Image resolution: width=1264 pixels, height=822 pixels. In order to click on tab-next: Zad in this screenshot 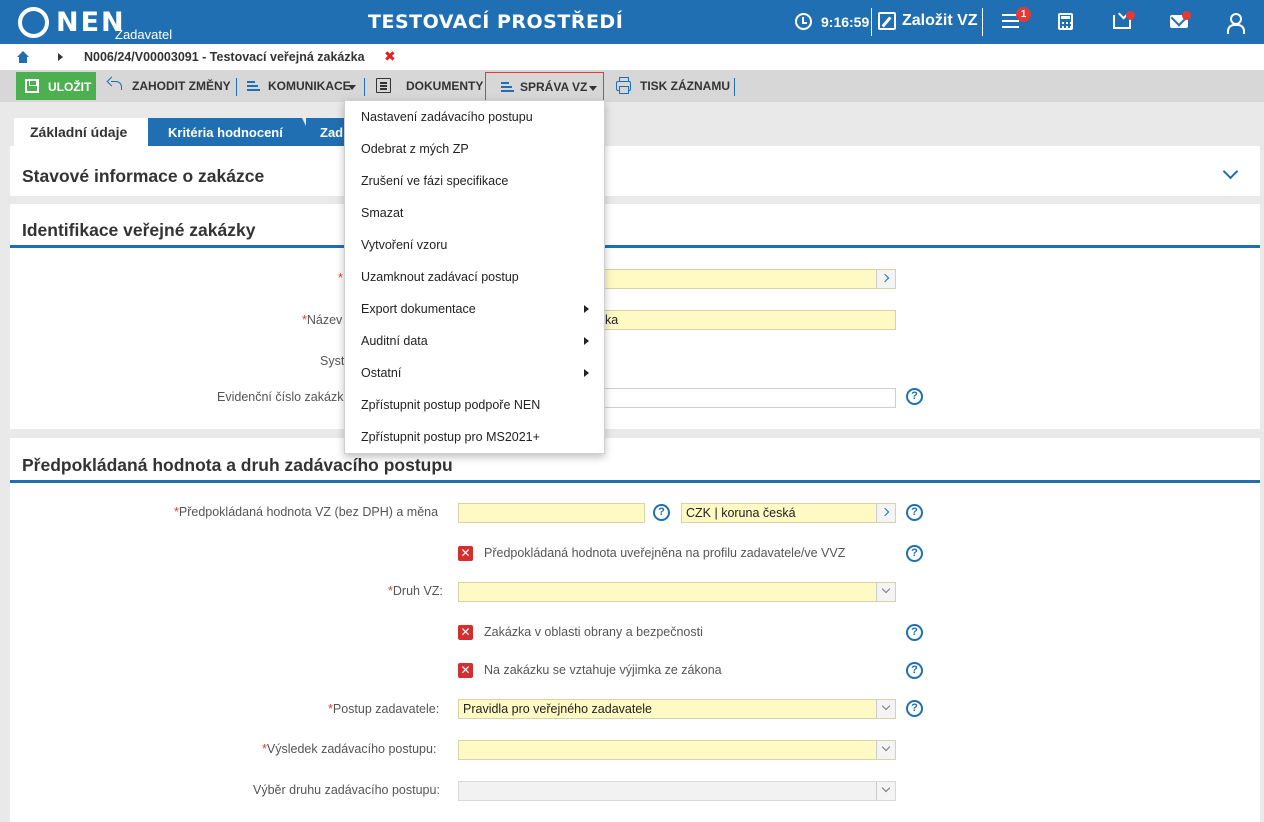, I will do `click(333, 132)`.